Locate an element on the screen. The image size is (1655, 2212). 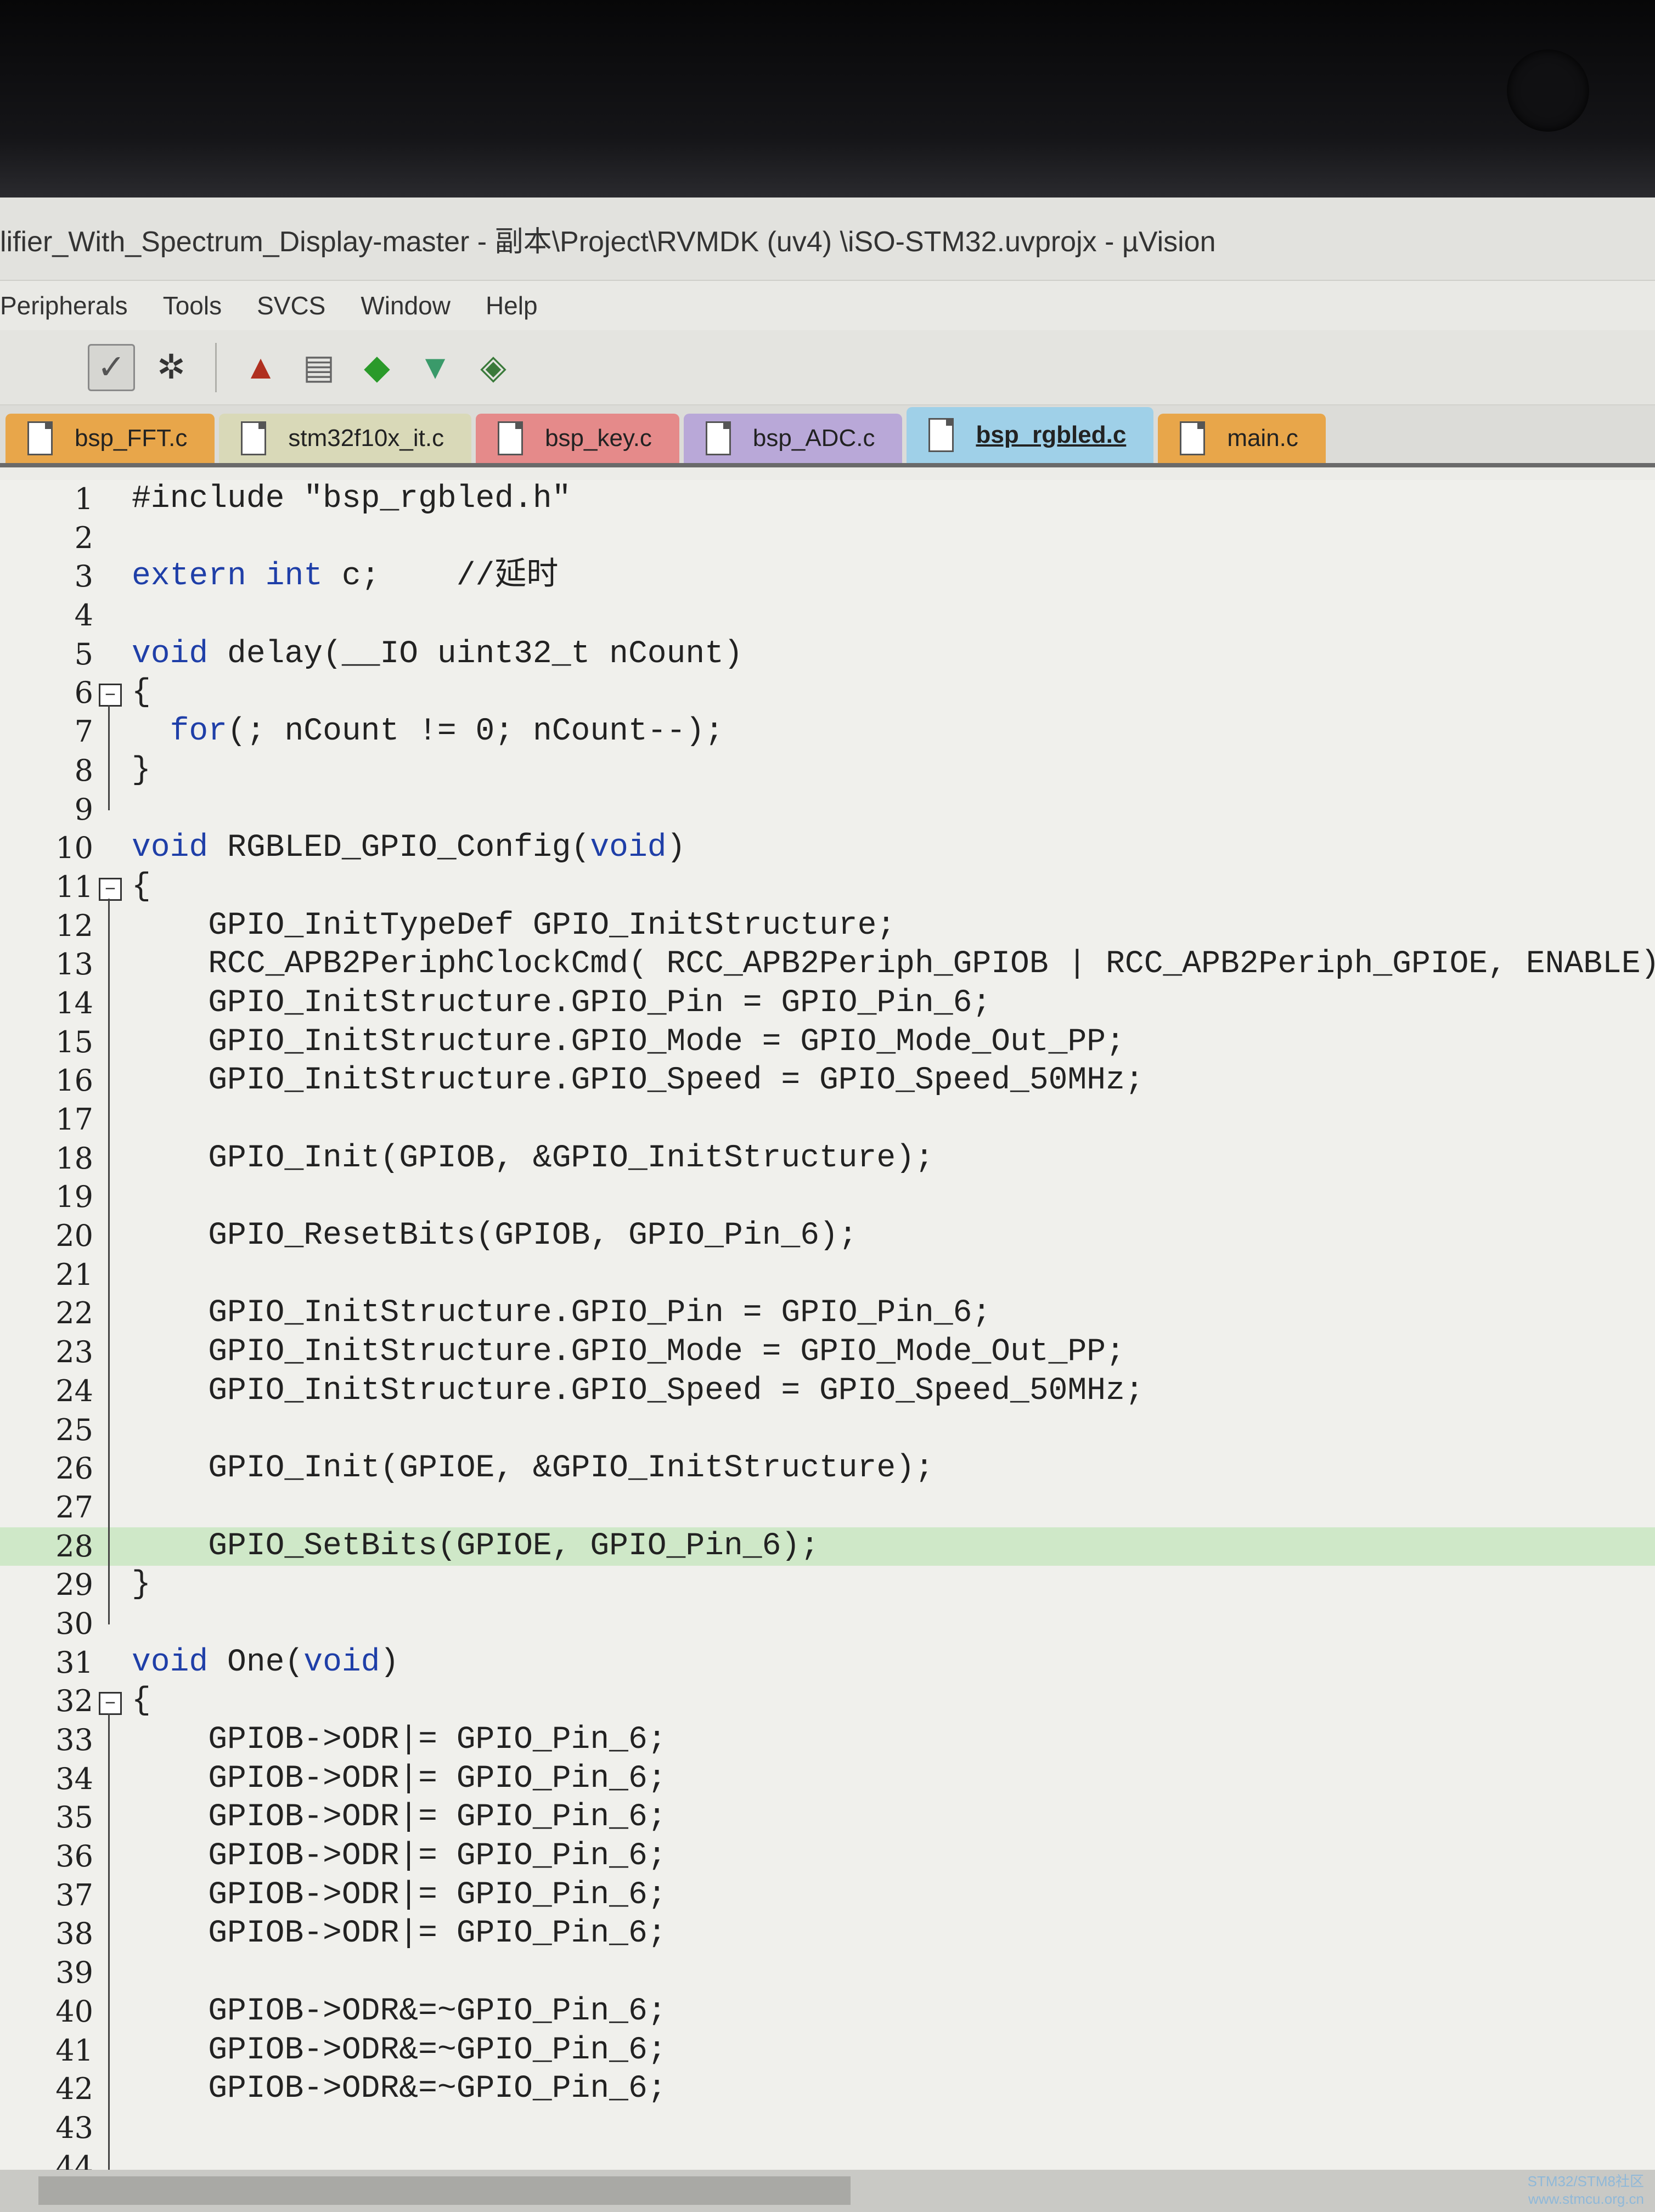
line-number: 22 is located at coordinates (74, 1314).